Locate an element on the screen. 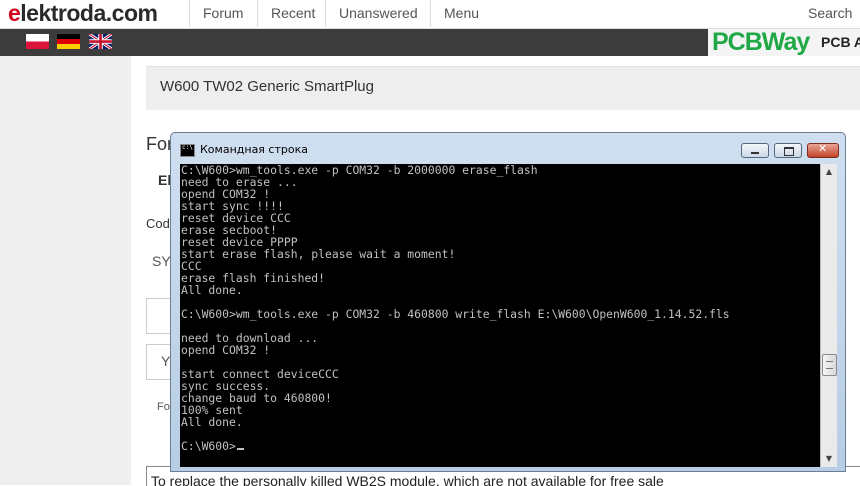  pcbway-ad: PCBWay PCB A is located at coordinates (784, 42).